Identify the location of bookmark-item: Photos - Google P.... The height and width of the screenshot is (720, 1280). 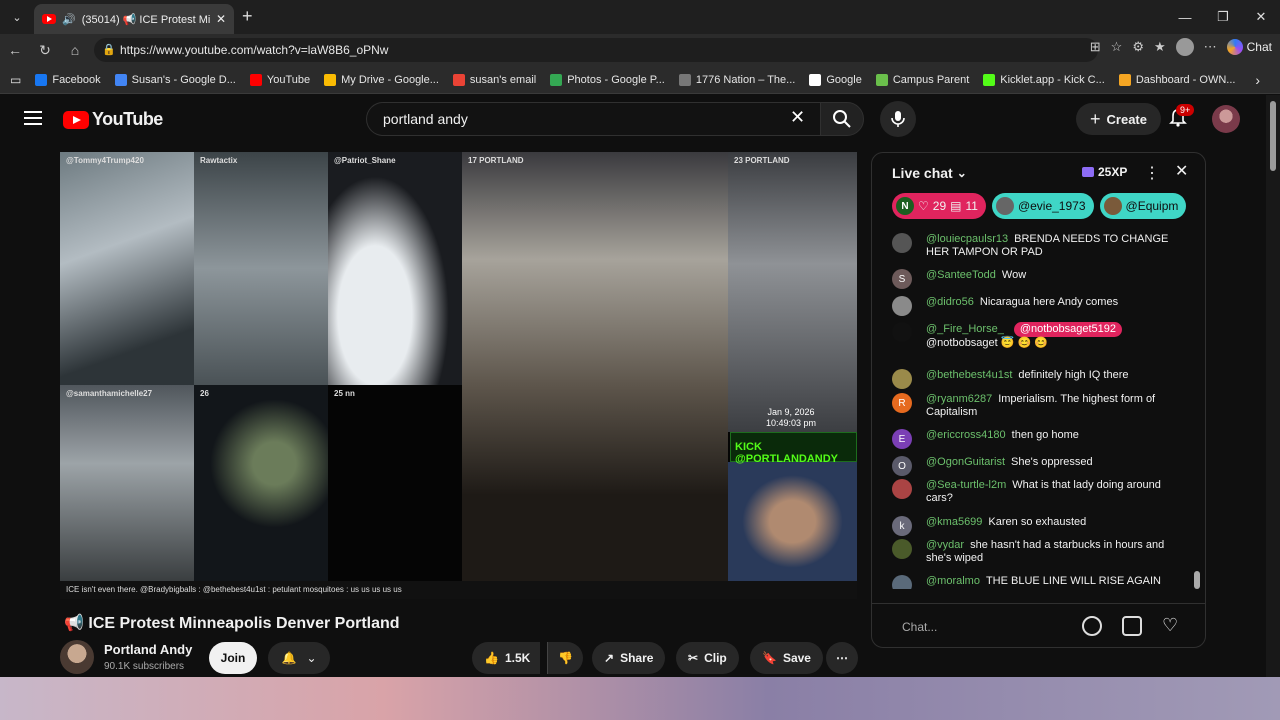
(607, 79).